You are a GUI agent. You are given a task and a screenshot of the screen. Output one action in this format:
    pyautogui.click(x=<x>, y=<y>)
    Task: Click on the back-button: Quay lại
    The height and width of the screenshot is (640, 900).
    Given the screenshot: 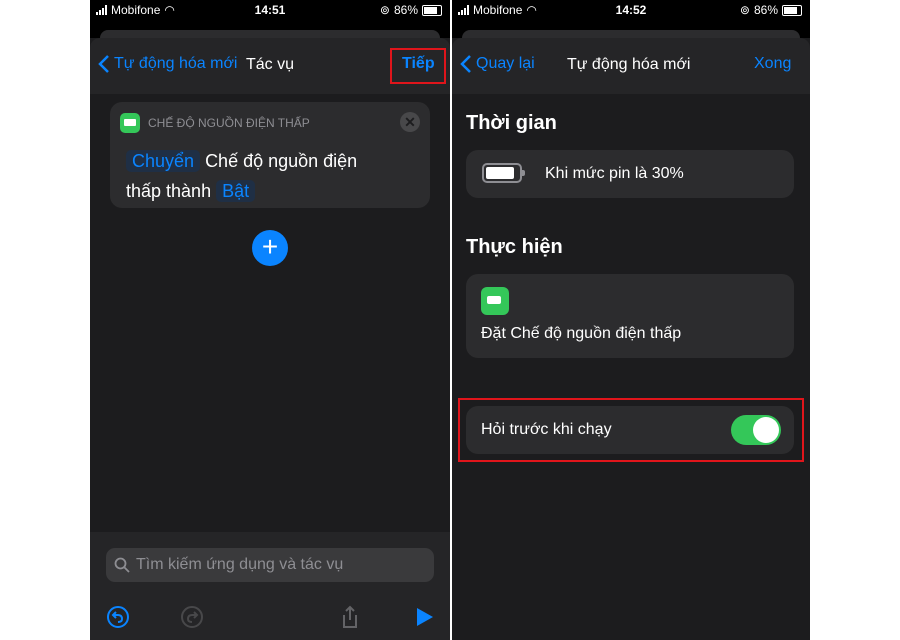 What is the action you would take?
    pyautogui.click(x=497, y=64)
    